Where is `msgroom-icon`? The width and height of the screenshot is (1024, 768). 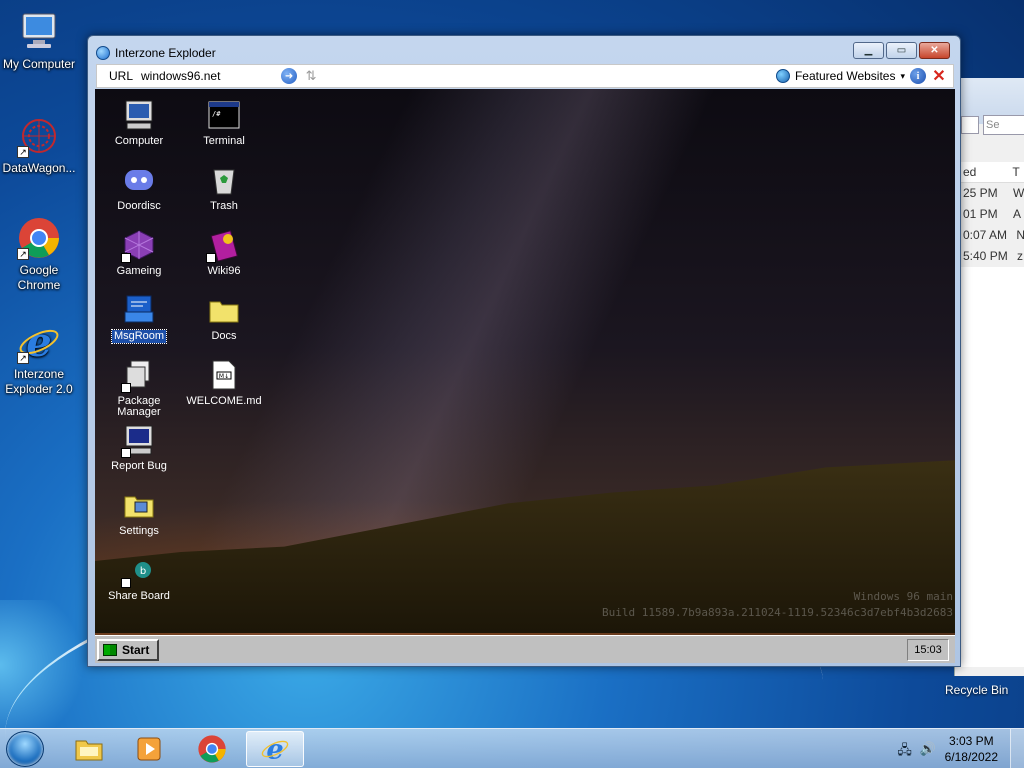 msgroom-icon is located at coordinates (139, 310).